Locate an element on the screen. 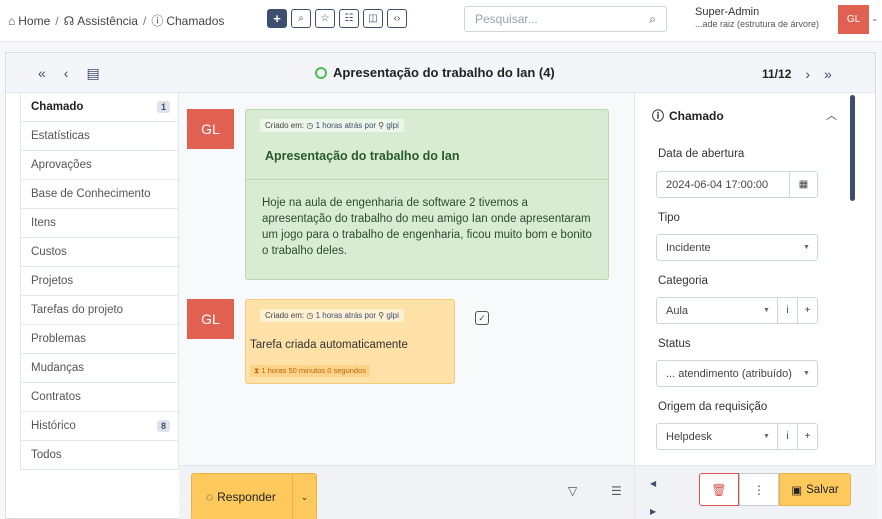  type-select: Incidente ▼ is located at coordinates (737, 247).